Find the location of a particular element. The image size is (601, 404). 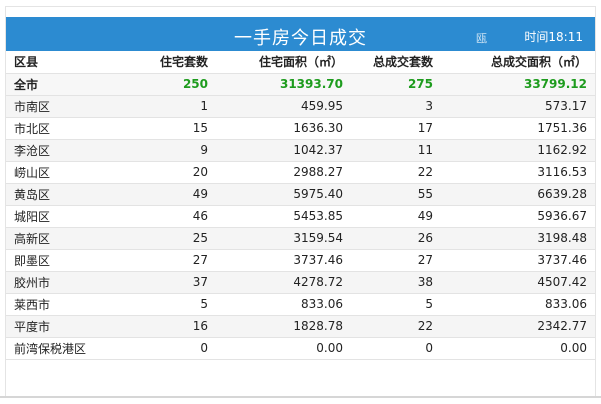

header-residential-units: 住宅套数 is located at coordinates (171, 62).